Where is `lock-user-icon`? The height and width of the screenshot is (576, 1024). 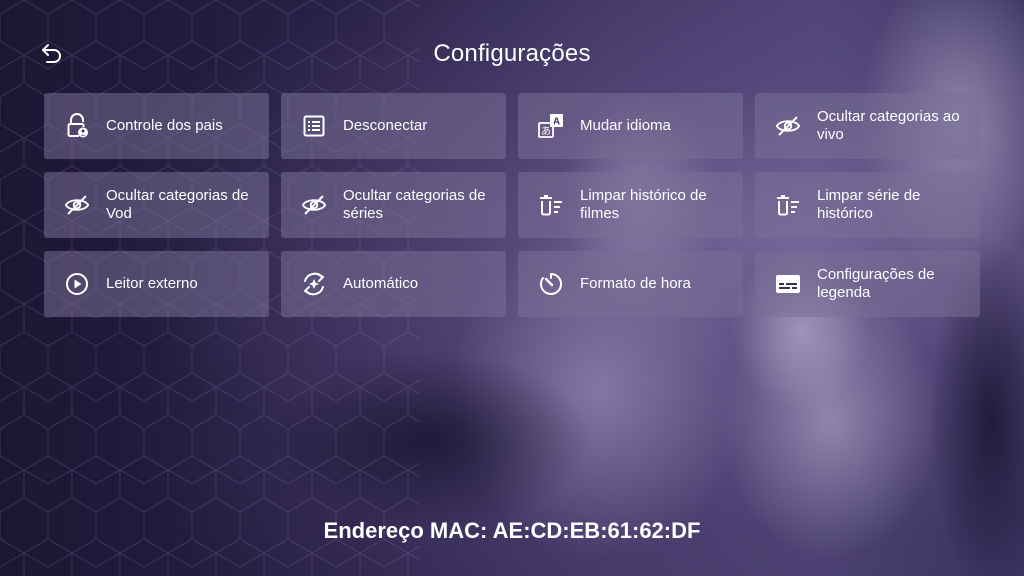 lock-user-icon is located at coordinates (77, 126).